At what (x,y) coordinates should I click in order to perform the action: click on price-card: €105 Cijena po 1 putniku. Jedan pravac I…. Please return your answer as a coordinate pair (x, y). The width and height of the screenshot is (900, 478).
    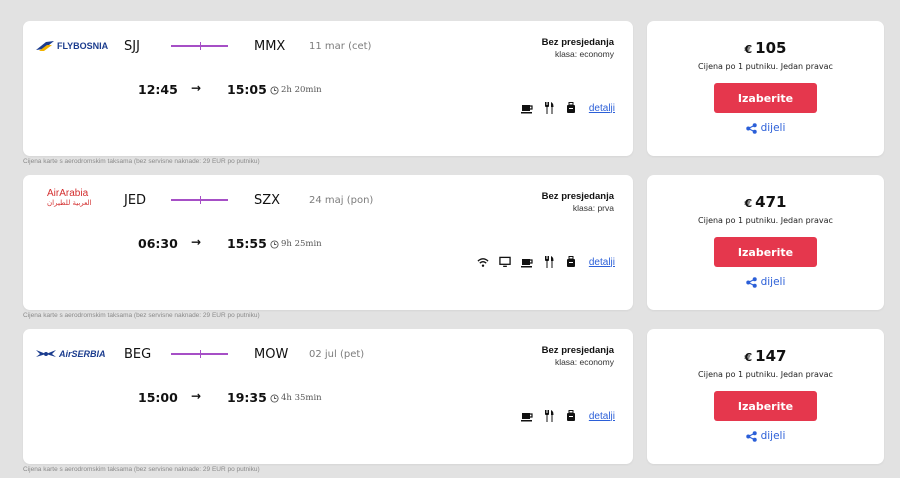
    Looking at the image, I should click on (765, 88).